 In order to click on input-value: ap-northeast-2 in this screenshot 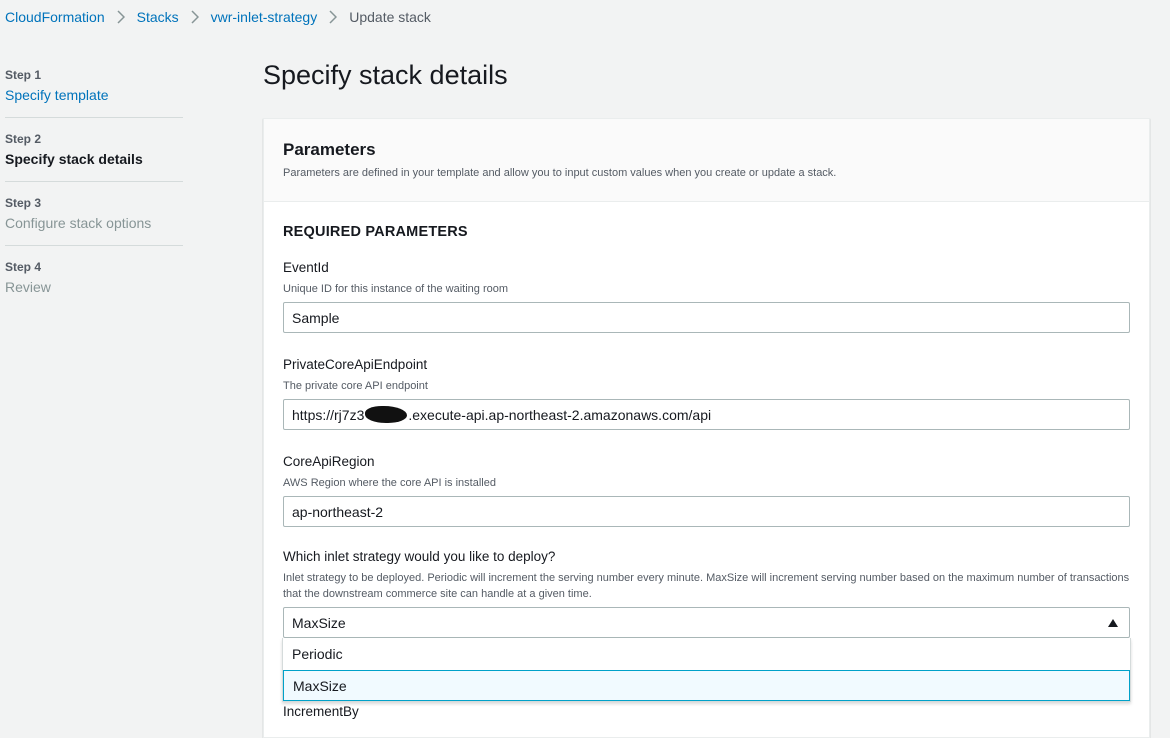, I will do `click(338, 511)`.